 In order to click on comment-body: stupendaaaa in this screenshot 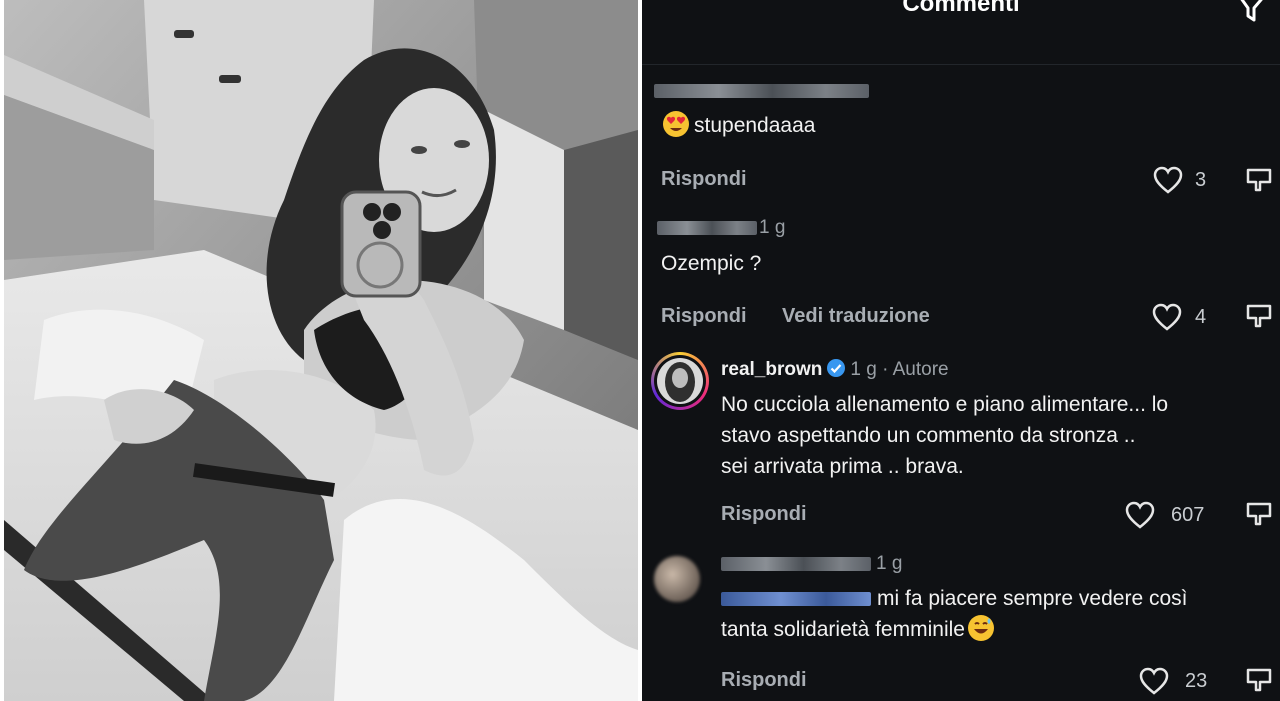, I will do `click(755, 125)`.